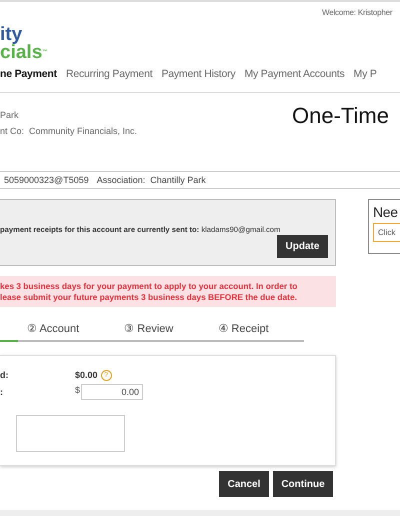 The image size is (400, 516). I want to click on step-tab: ② Account, so click(53, 331).